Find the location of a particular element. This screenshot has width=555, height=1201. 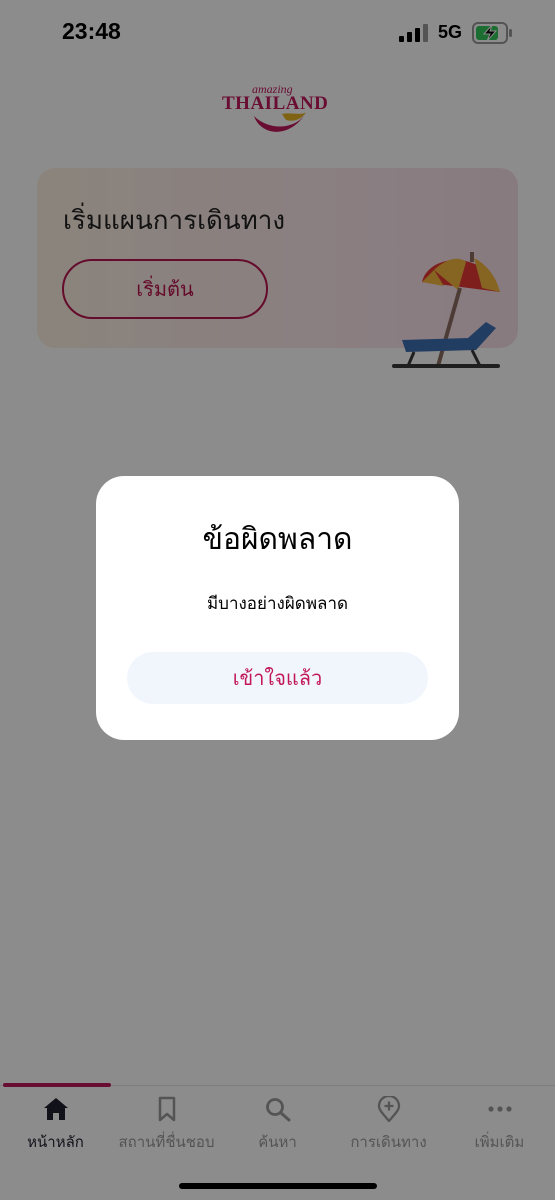

acknowledge-button: เข้าใจแล้ว is located at coordinates (277, 678).